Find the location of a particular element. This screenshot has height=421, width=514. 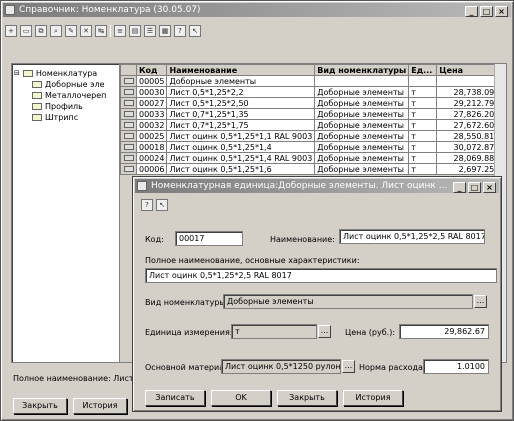

dialog-close-button: × is located at coordinates (489, 187).